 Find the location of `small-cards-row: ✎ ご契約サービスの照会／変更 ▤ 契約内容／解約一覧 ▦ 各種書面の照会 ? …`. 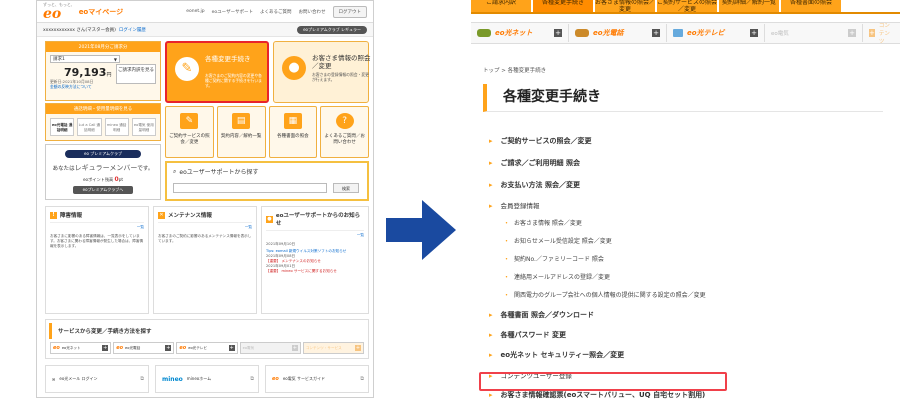

small-cards-row: ✎ ご契約サービスの照会／変更 ▤ 契約内容／解約一覧 ▦ 各種書面の照会 ? … is located at coordinates (267, 132).